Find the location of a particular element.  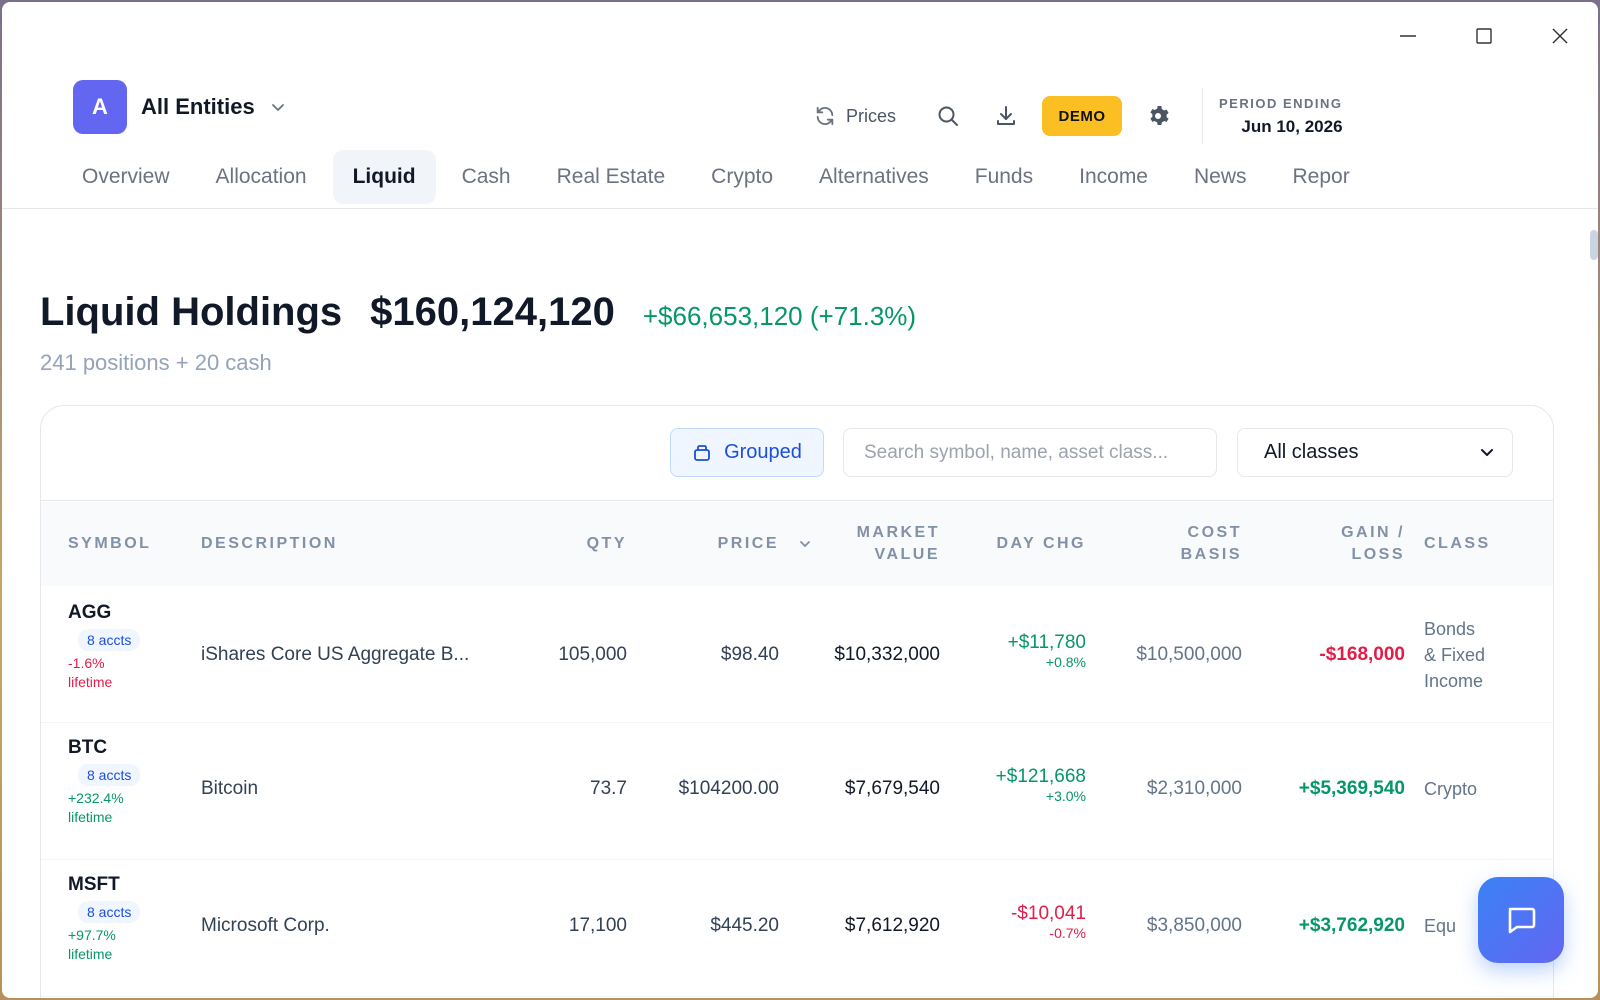

minimize-button is located at coordinates (1408, 36).